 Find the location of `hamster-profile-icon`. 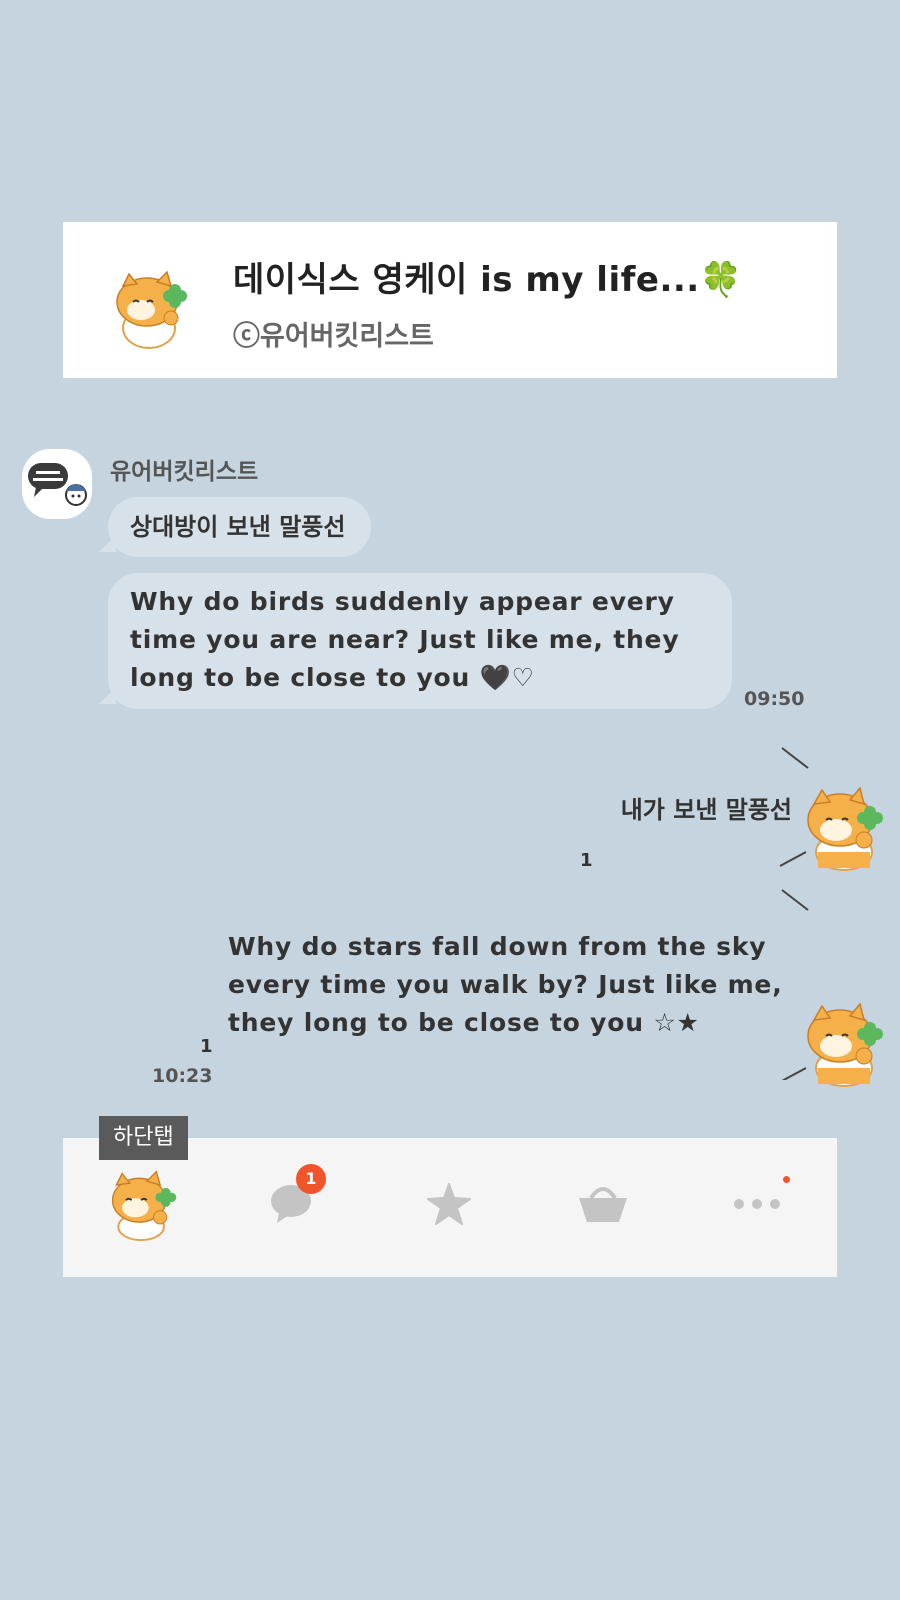

hamster-profile-icon is located at coordinates (144, 1206).